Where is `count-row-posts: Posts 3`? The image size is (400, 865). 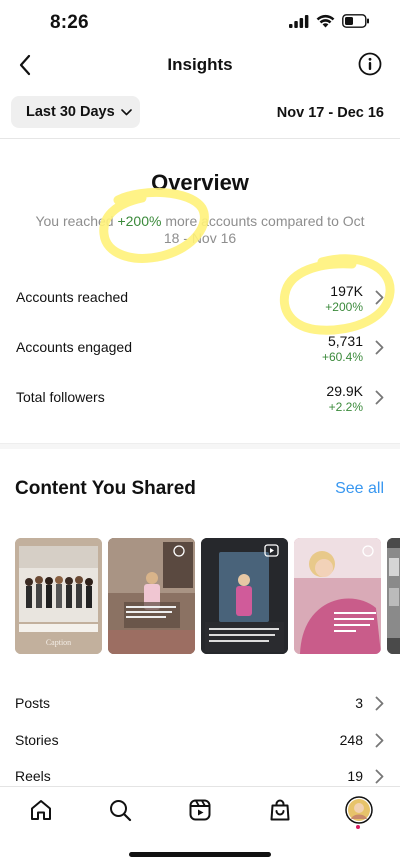
count-row-posts: Posts 3 is located at coordinates (200, 704).